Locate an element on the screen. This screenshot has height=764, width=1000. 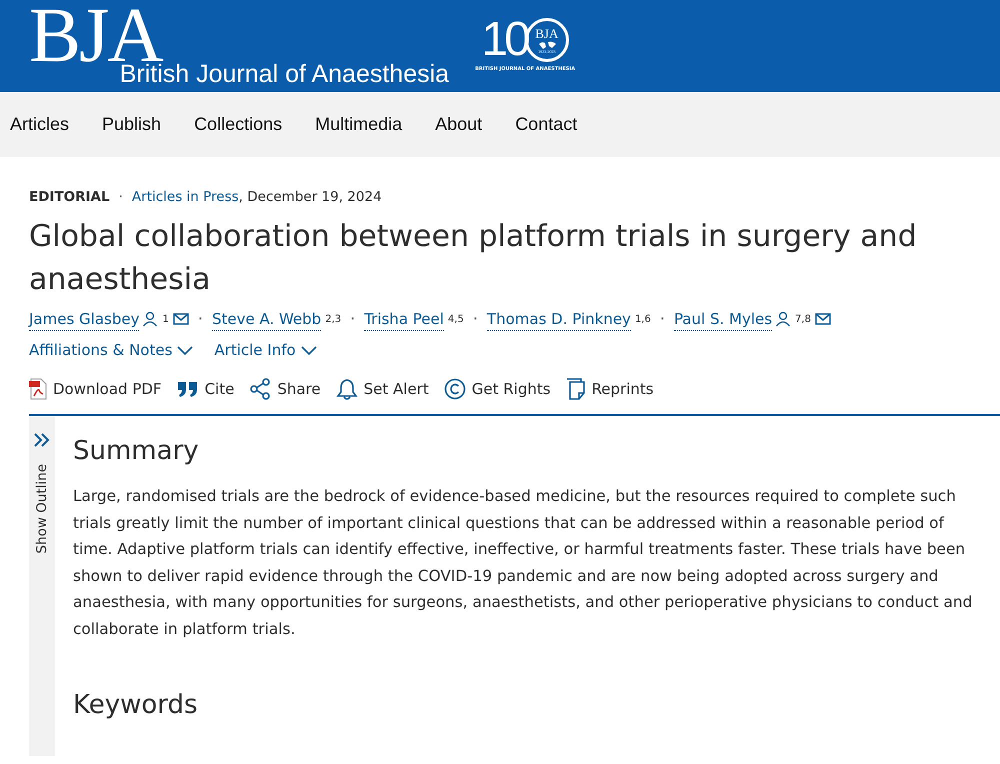
nav-link: Multimedia is located at coordinates (358, 124).